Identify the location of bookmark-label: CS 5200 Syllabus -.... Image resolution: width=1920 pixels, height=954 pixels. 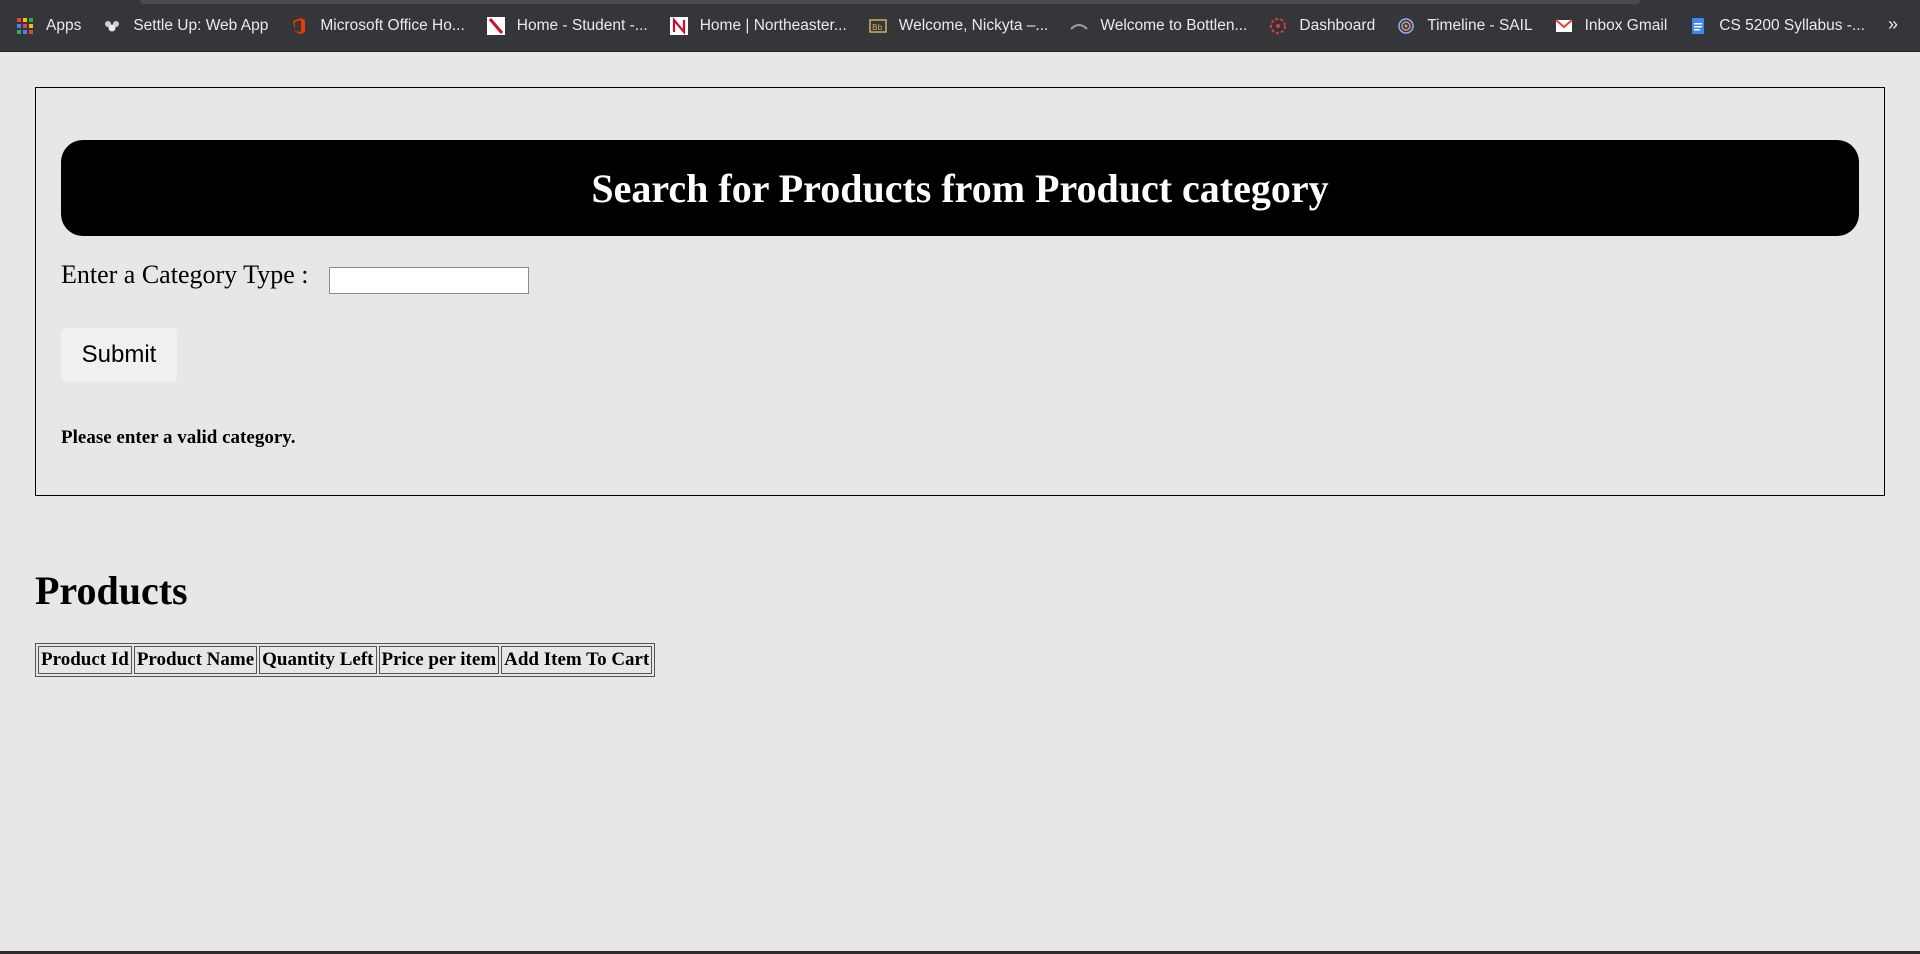
(1792, 25).